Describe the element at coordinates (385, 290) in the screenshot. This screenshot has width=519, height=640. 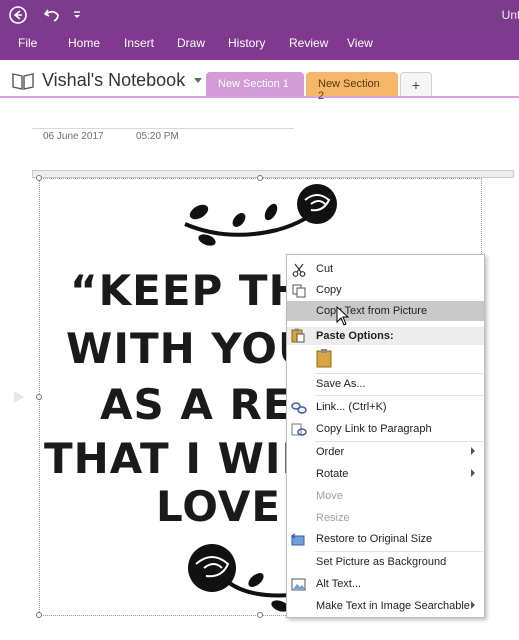
I see `menu-item-copy: Copy` at that location.